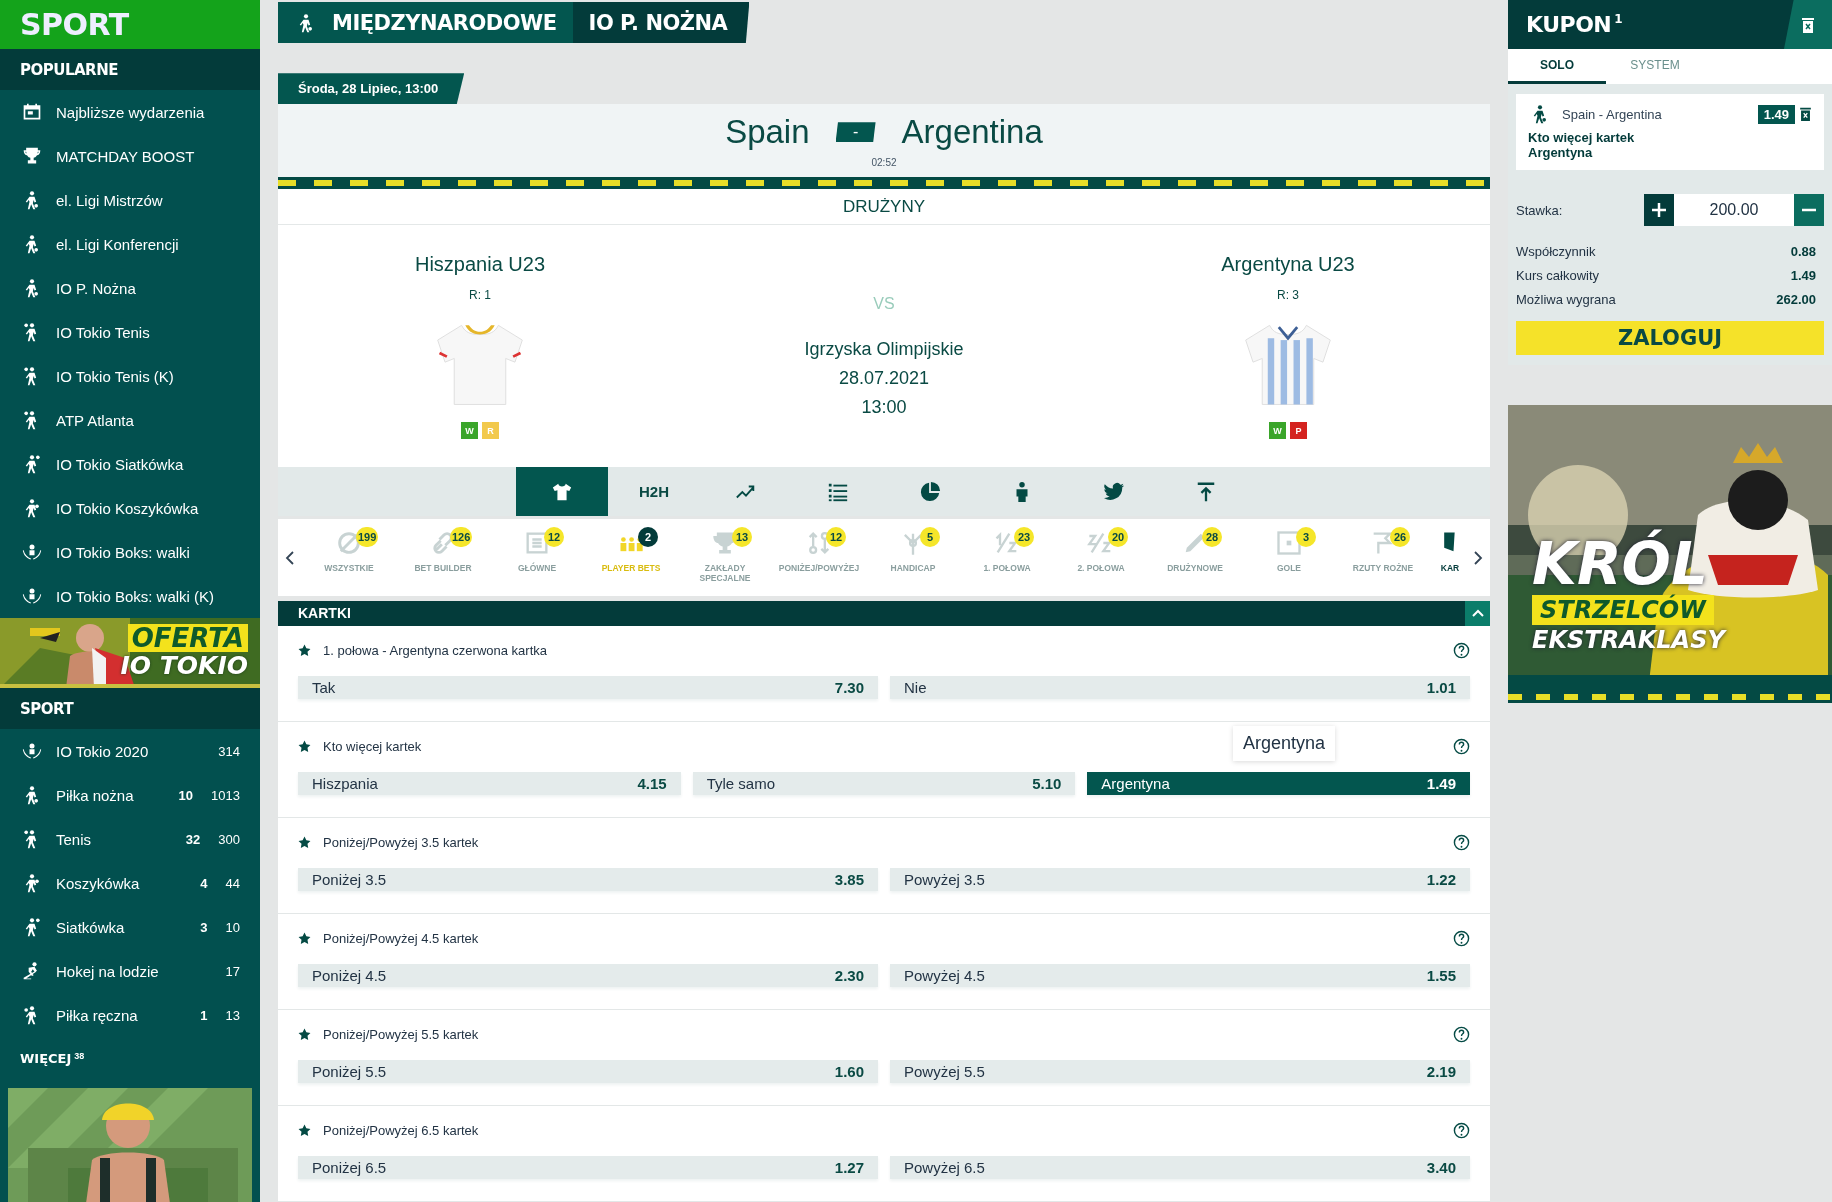 The width and height of the screenshot is (1832, 1202). What do you see at coordinates (232, 971) in the screenshot?
I see `event-count: 17` at bounding box center [232, 971].